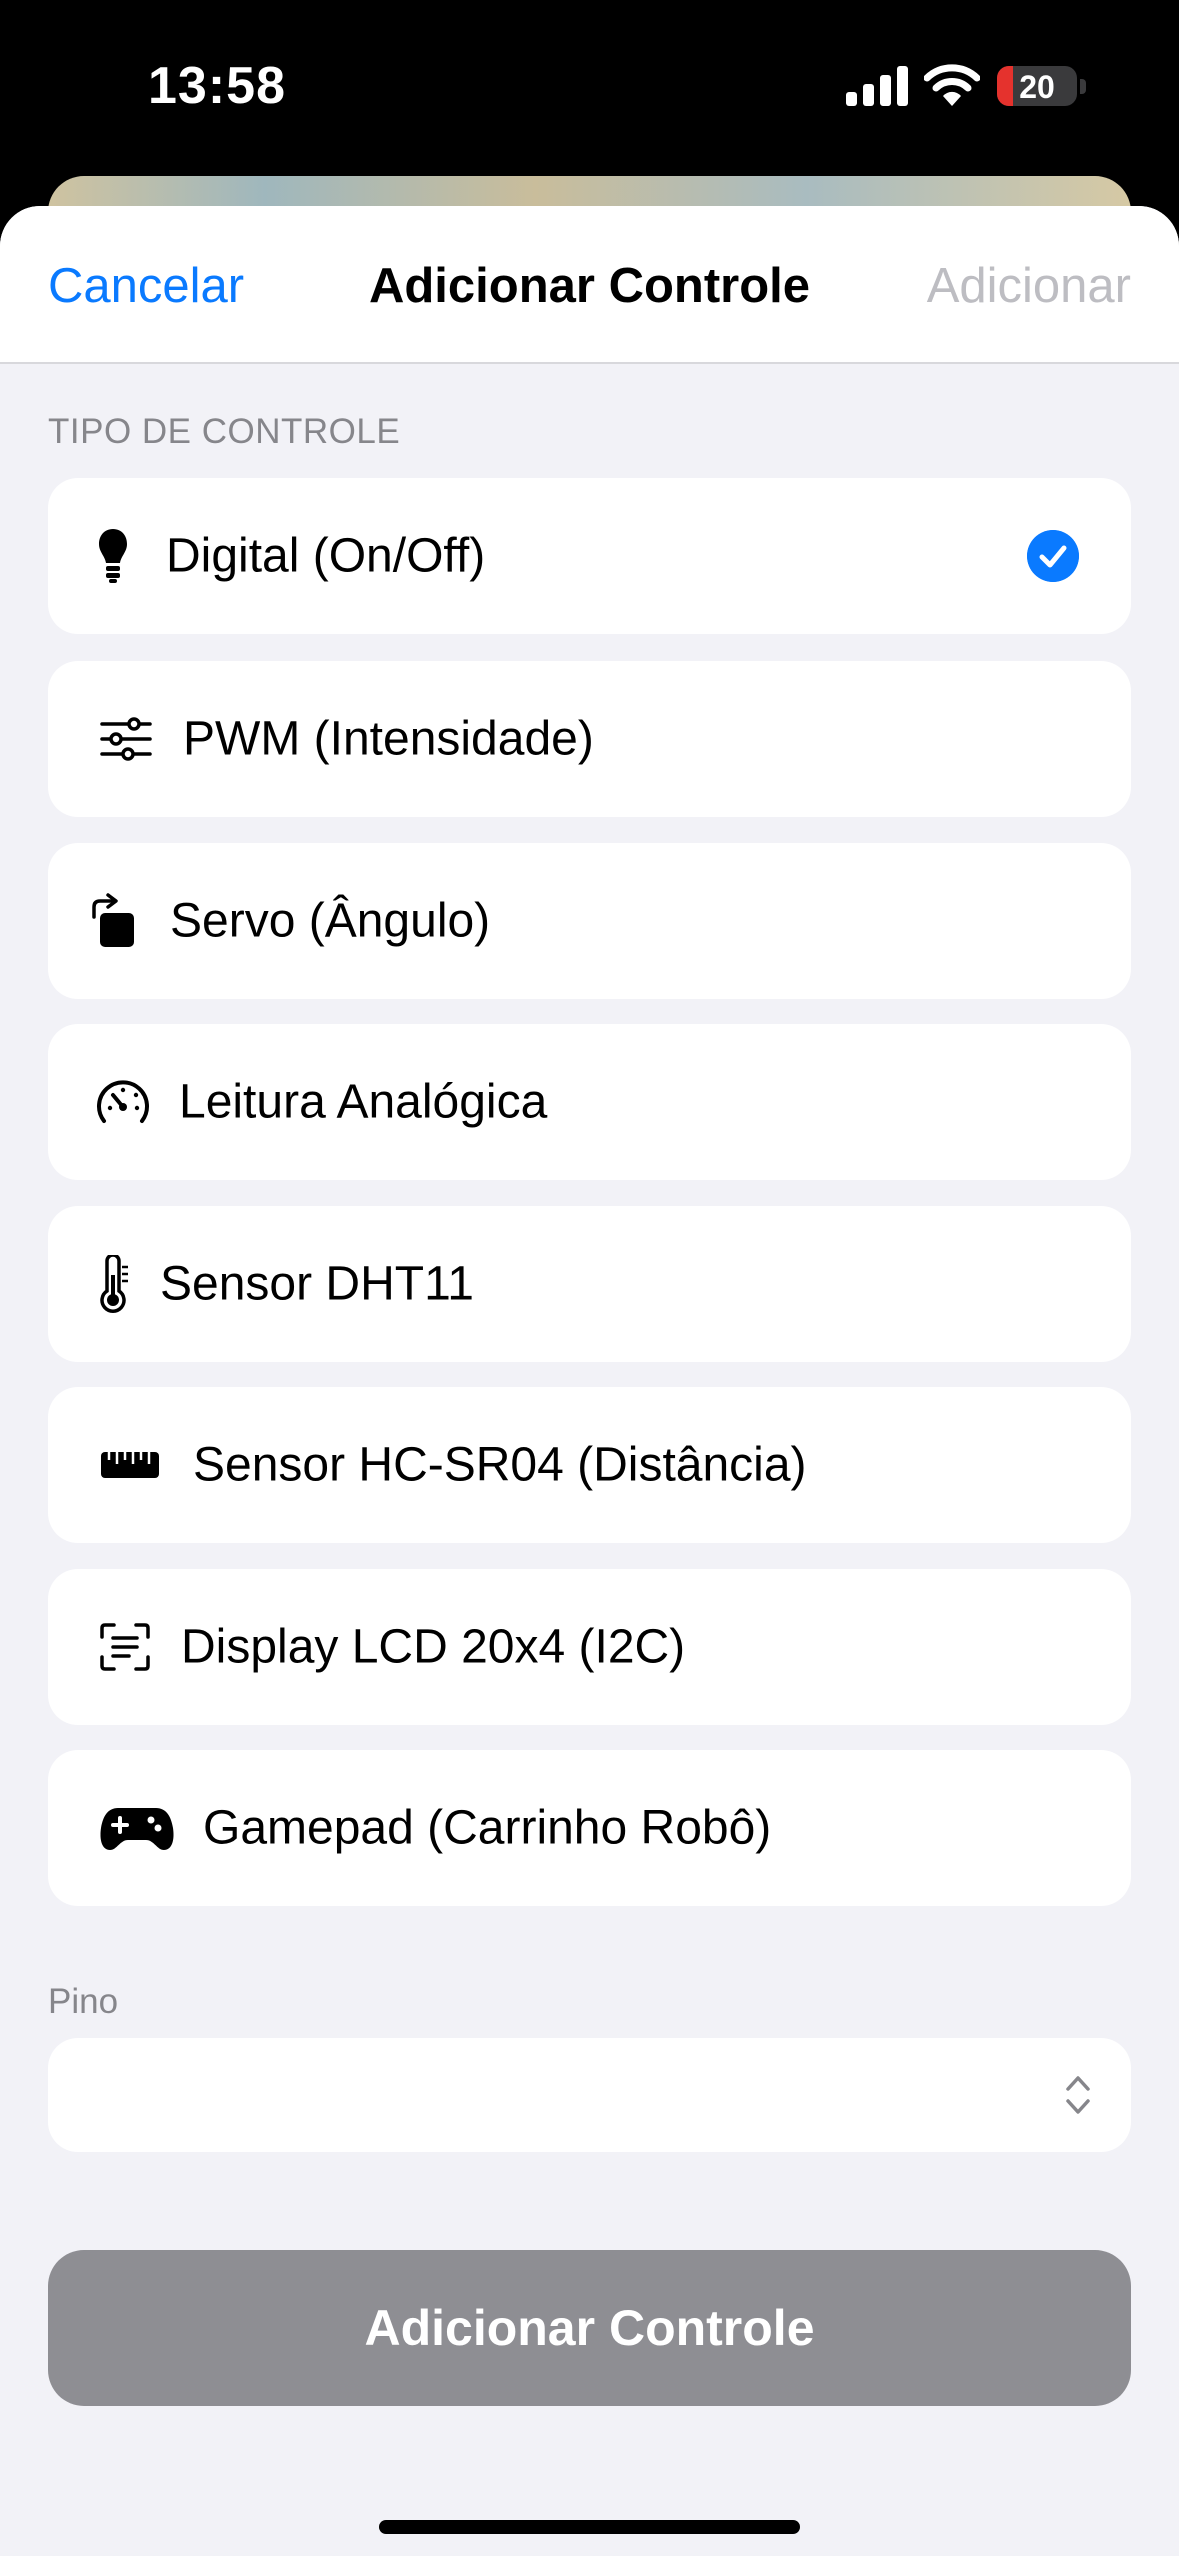 The width and height of the screenshot is (1179, 2556). What do you see at coordinates (126, 739) in the screenshot?
I see `sliders-icon` at bounding box center [126, 739].